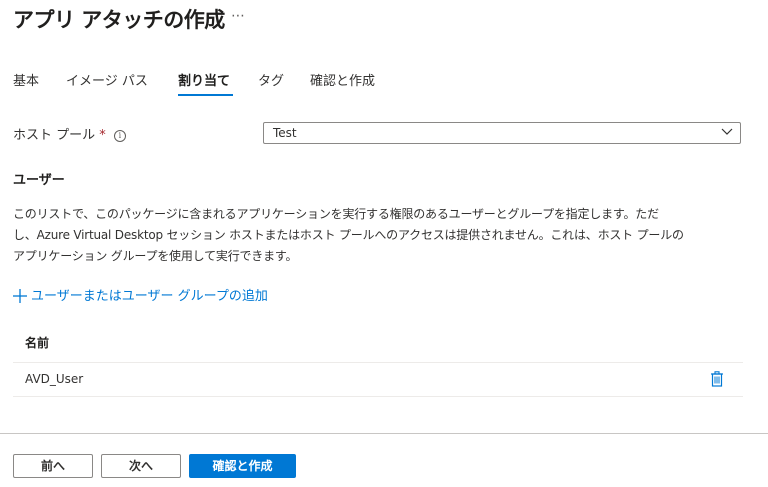 This screenshot has width=768, height=487. What do you see at coordinates (54, 379) in the screenshot?
I see `table-cell-name: AVD_User` at bounding box center [54, 379].